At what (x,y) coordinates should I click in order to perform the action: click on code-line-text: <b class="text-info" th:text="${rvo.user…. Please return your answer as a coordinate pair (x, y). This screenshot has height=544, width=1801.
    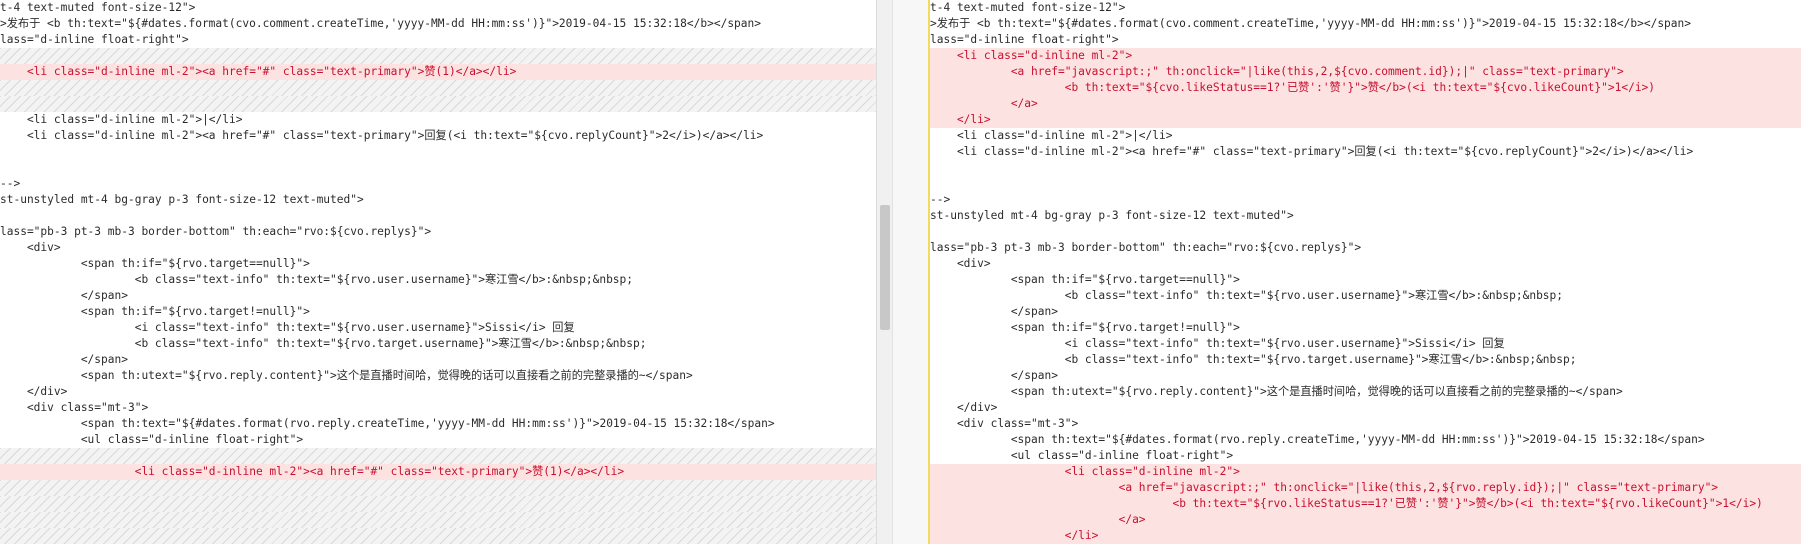
    Looking at the image, I should click on (1247, 295).